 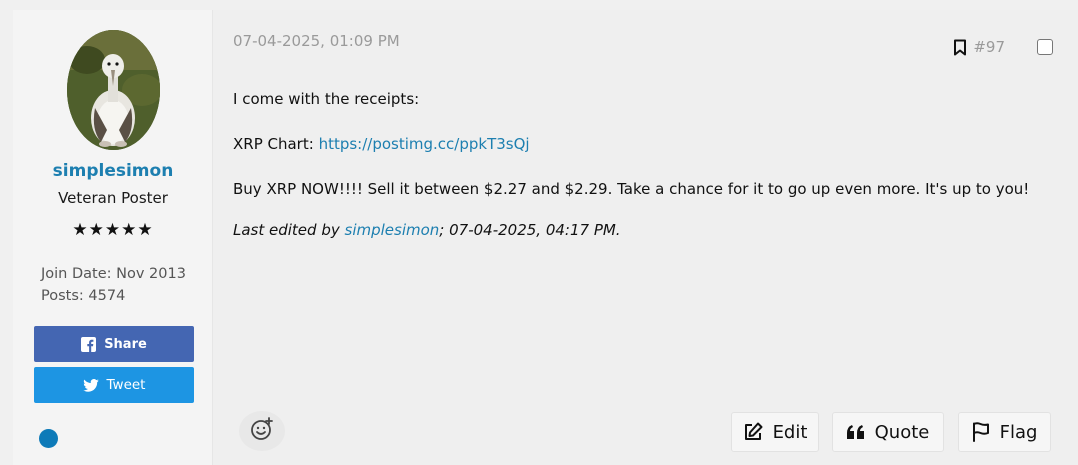 What do you see at coordinates (113, 230) in the screenshot?
I see `rank-stars: ★★★★★` at bounding box center [113, 230].